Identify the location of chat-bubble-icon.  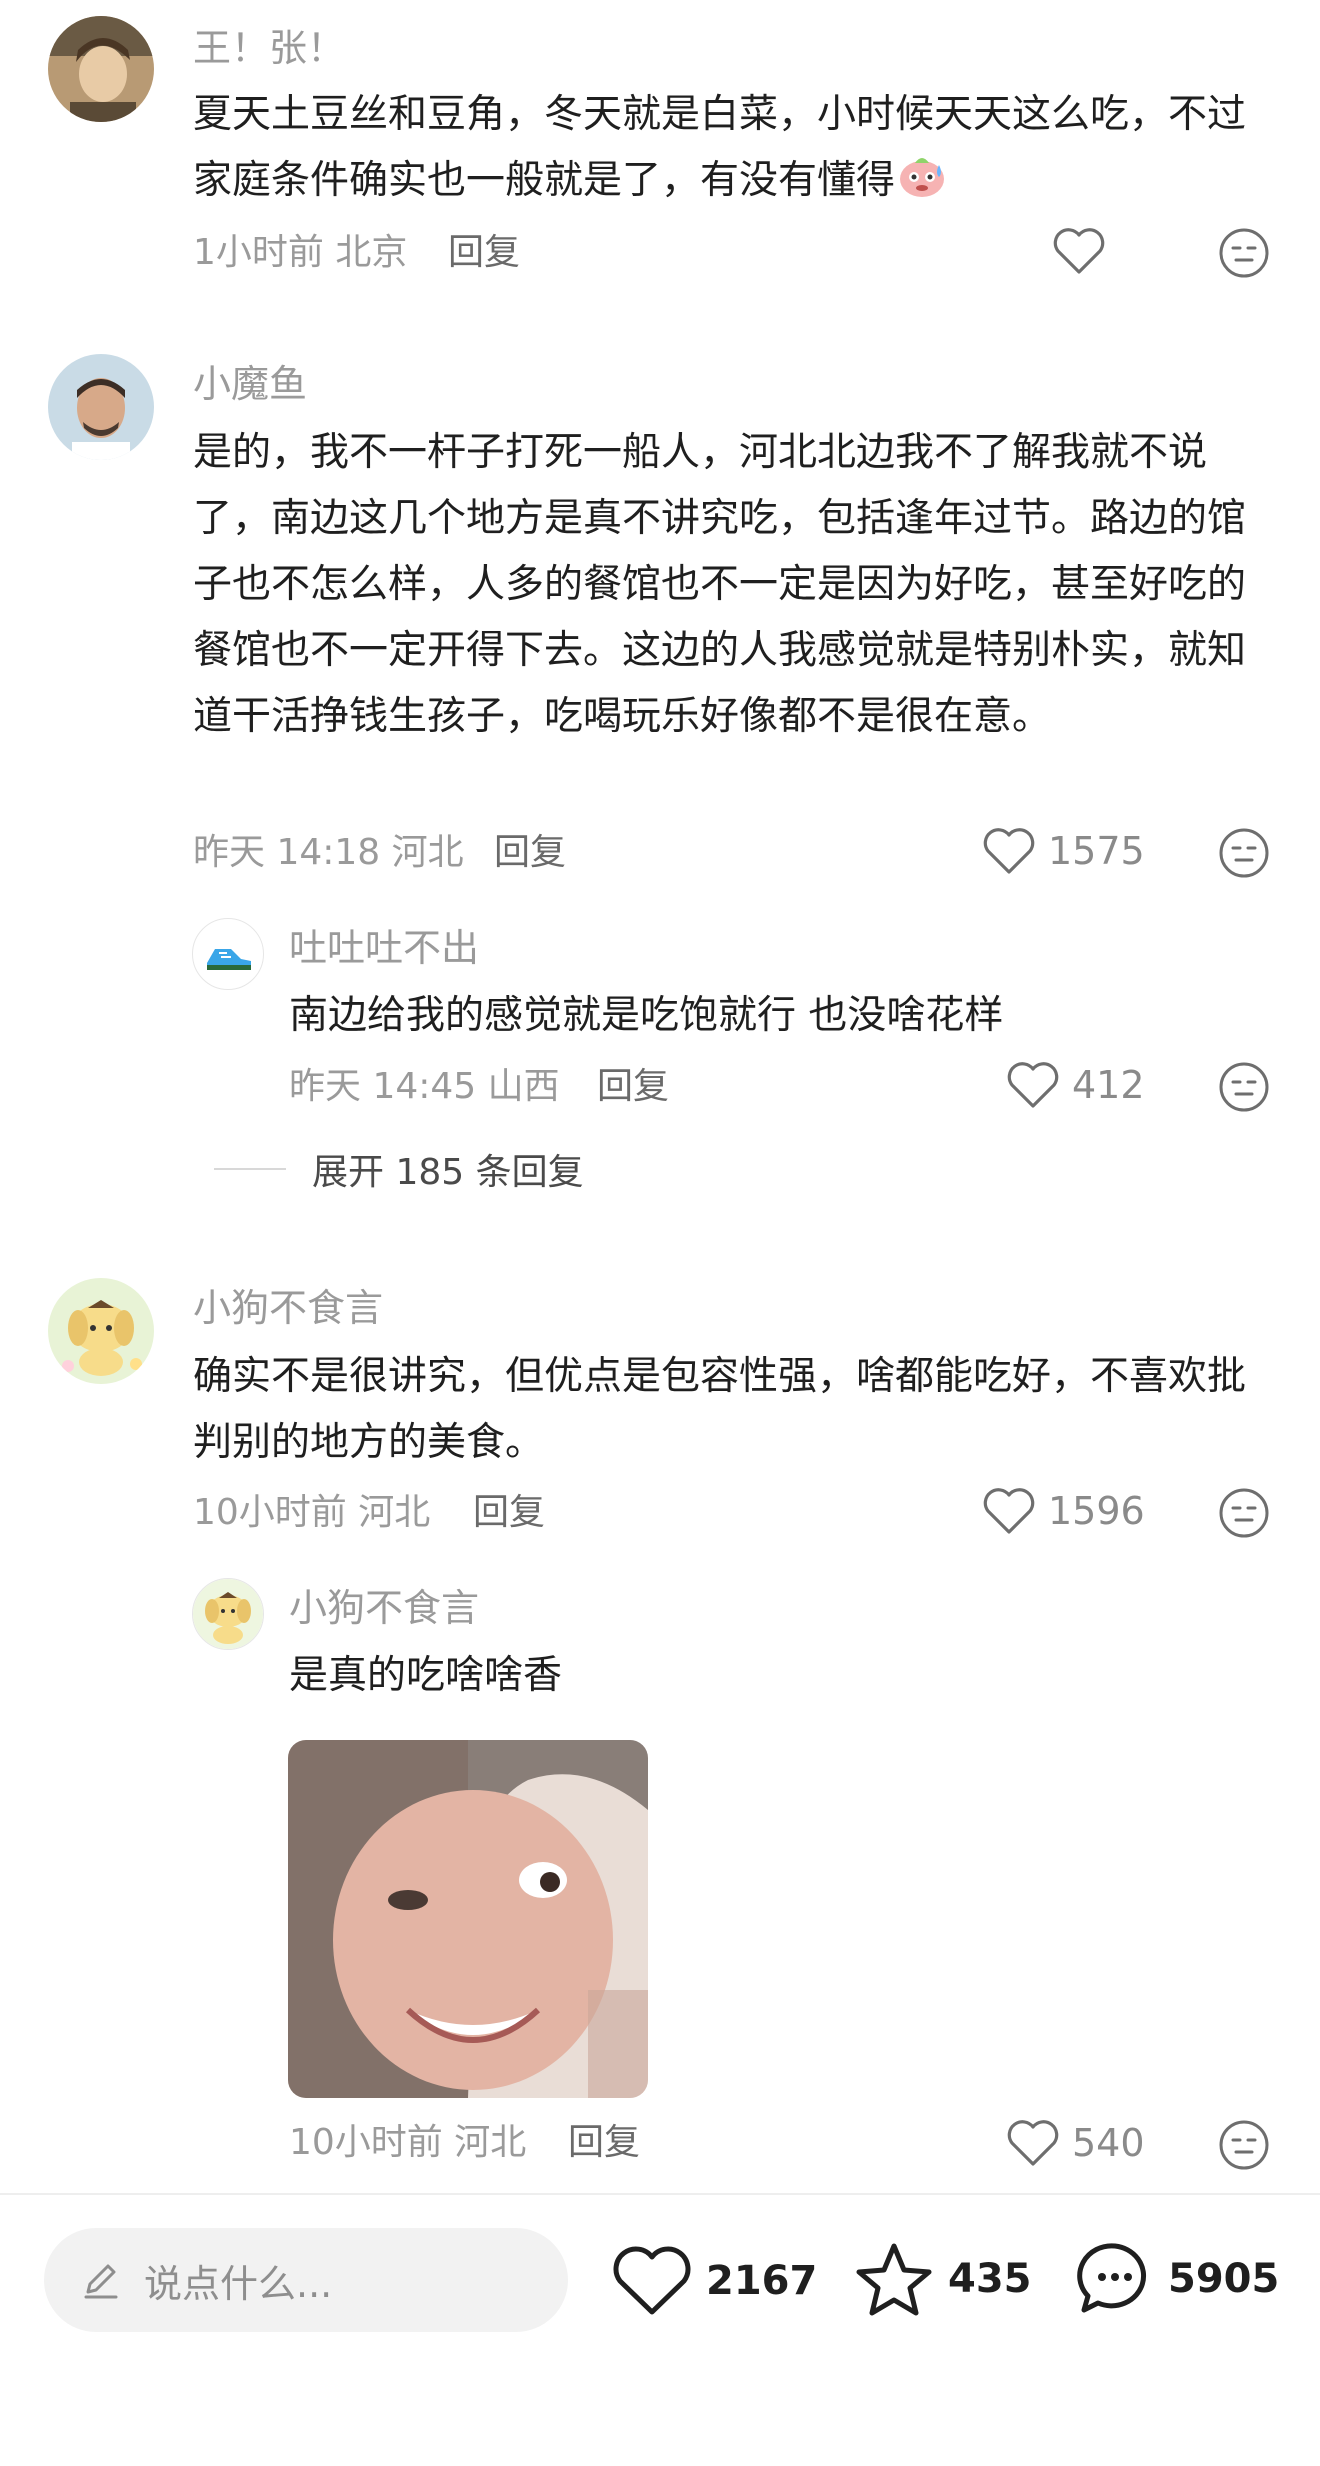
(1112, 2278).